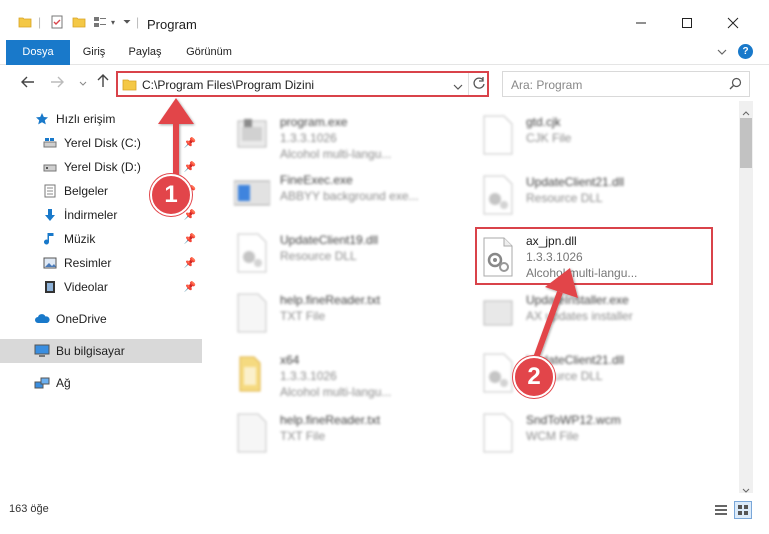 Image resolution: width=769 pixels, height=534 pixels. I want to click on arrow-2-shaft, so click(548, 325).